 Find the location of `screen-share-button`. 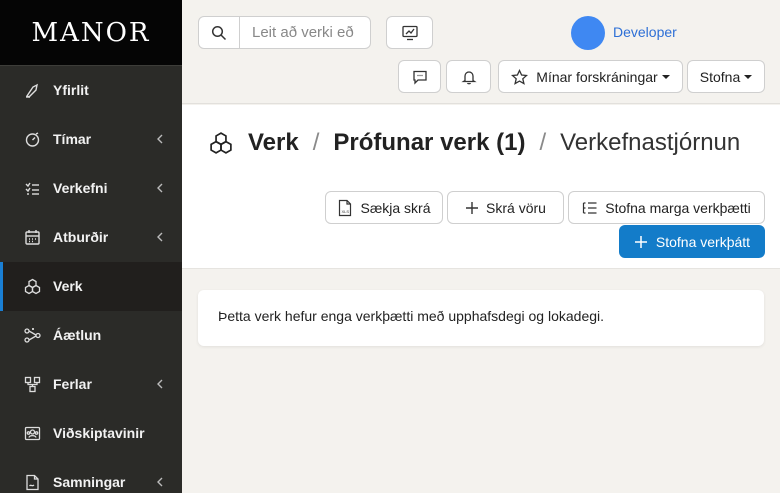

screen-share-button is located at coordinates (409, 32).